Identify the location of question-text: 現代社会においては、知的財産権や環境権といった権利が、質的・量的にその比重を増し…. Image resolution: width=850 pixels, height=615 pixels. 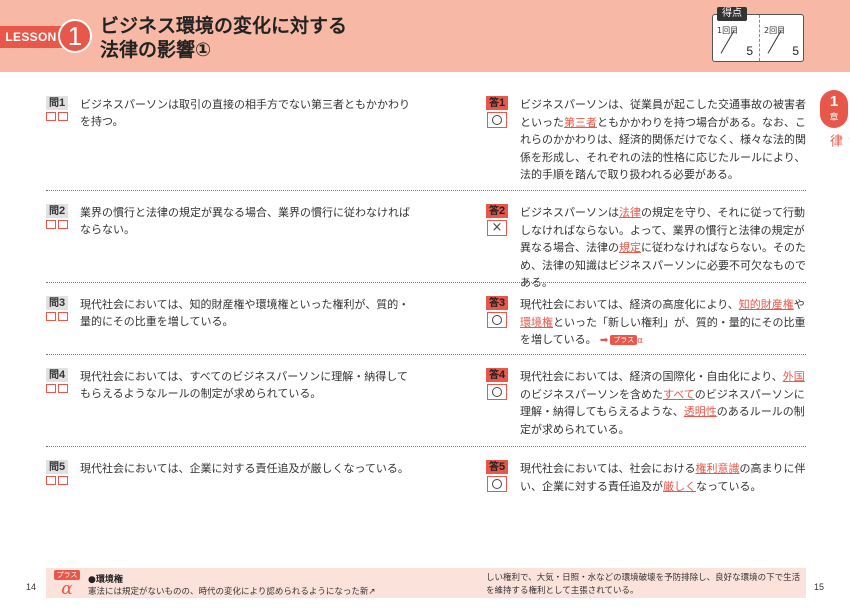
(245, 313).